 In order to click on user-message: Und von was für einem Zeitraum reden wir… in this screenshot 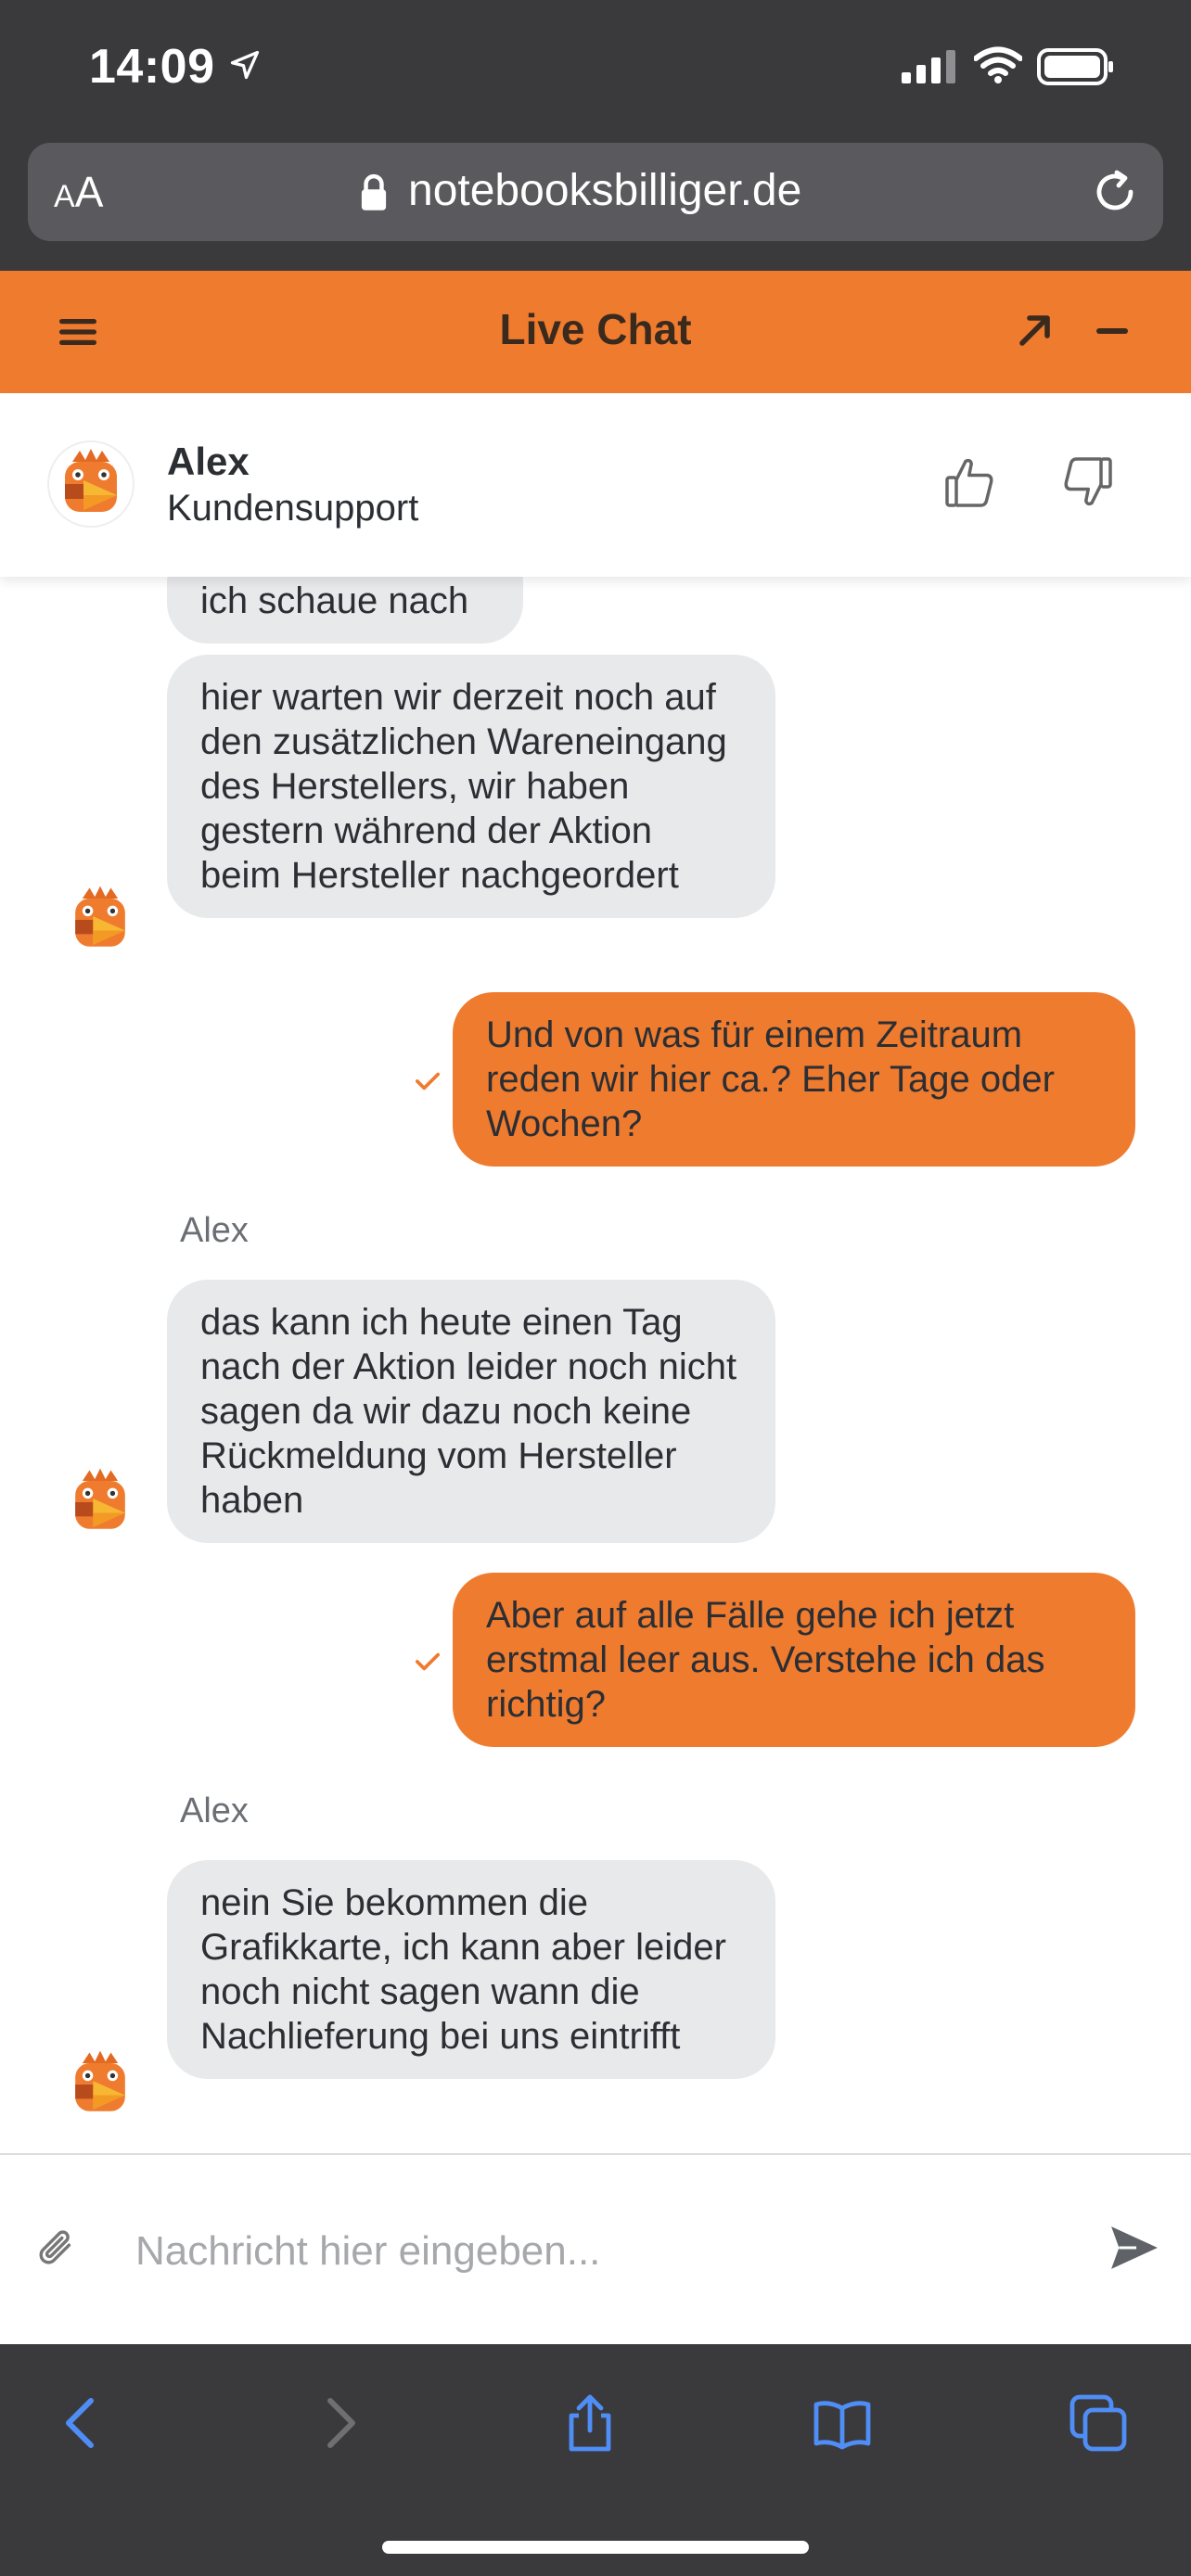, I will do `click(794, 1079)`.